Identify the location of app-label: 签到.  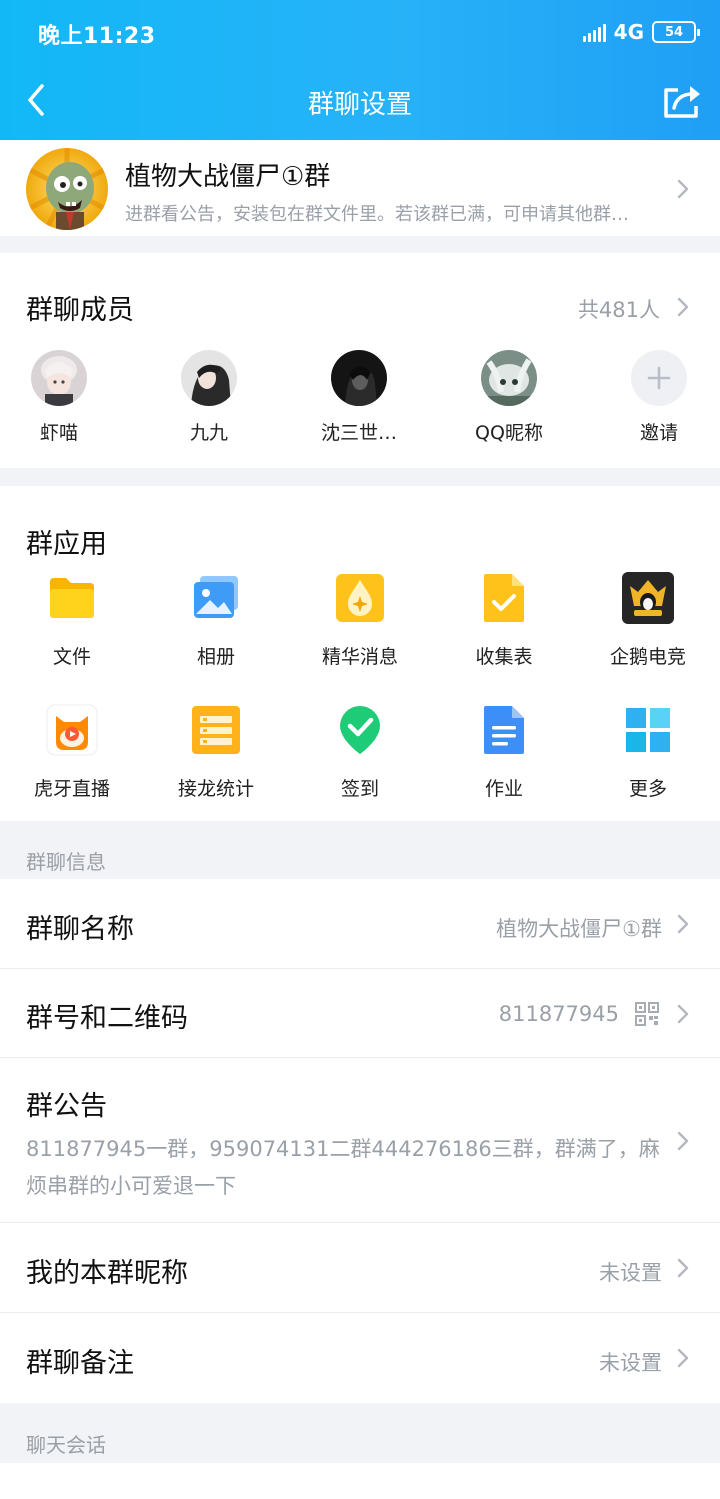
(359, 789).